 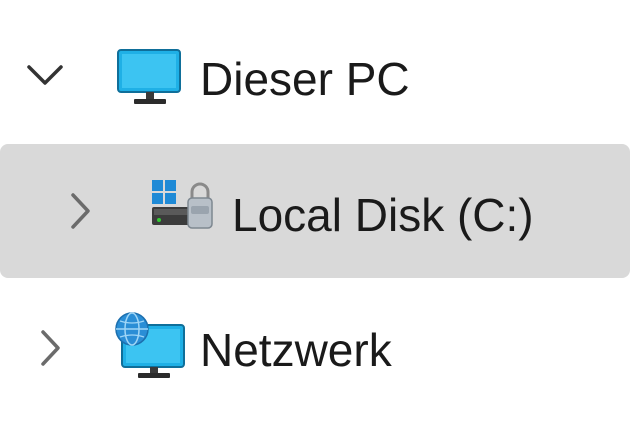 What do you see at coordinates (383, 215) in the screenshot?
I see `tree-item-label: Local Disk (C:)` at bounding box center [383, 215].